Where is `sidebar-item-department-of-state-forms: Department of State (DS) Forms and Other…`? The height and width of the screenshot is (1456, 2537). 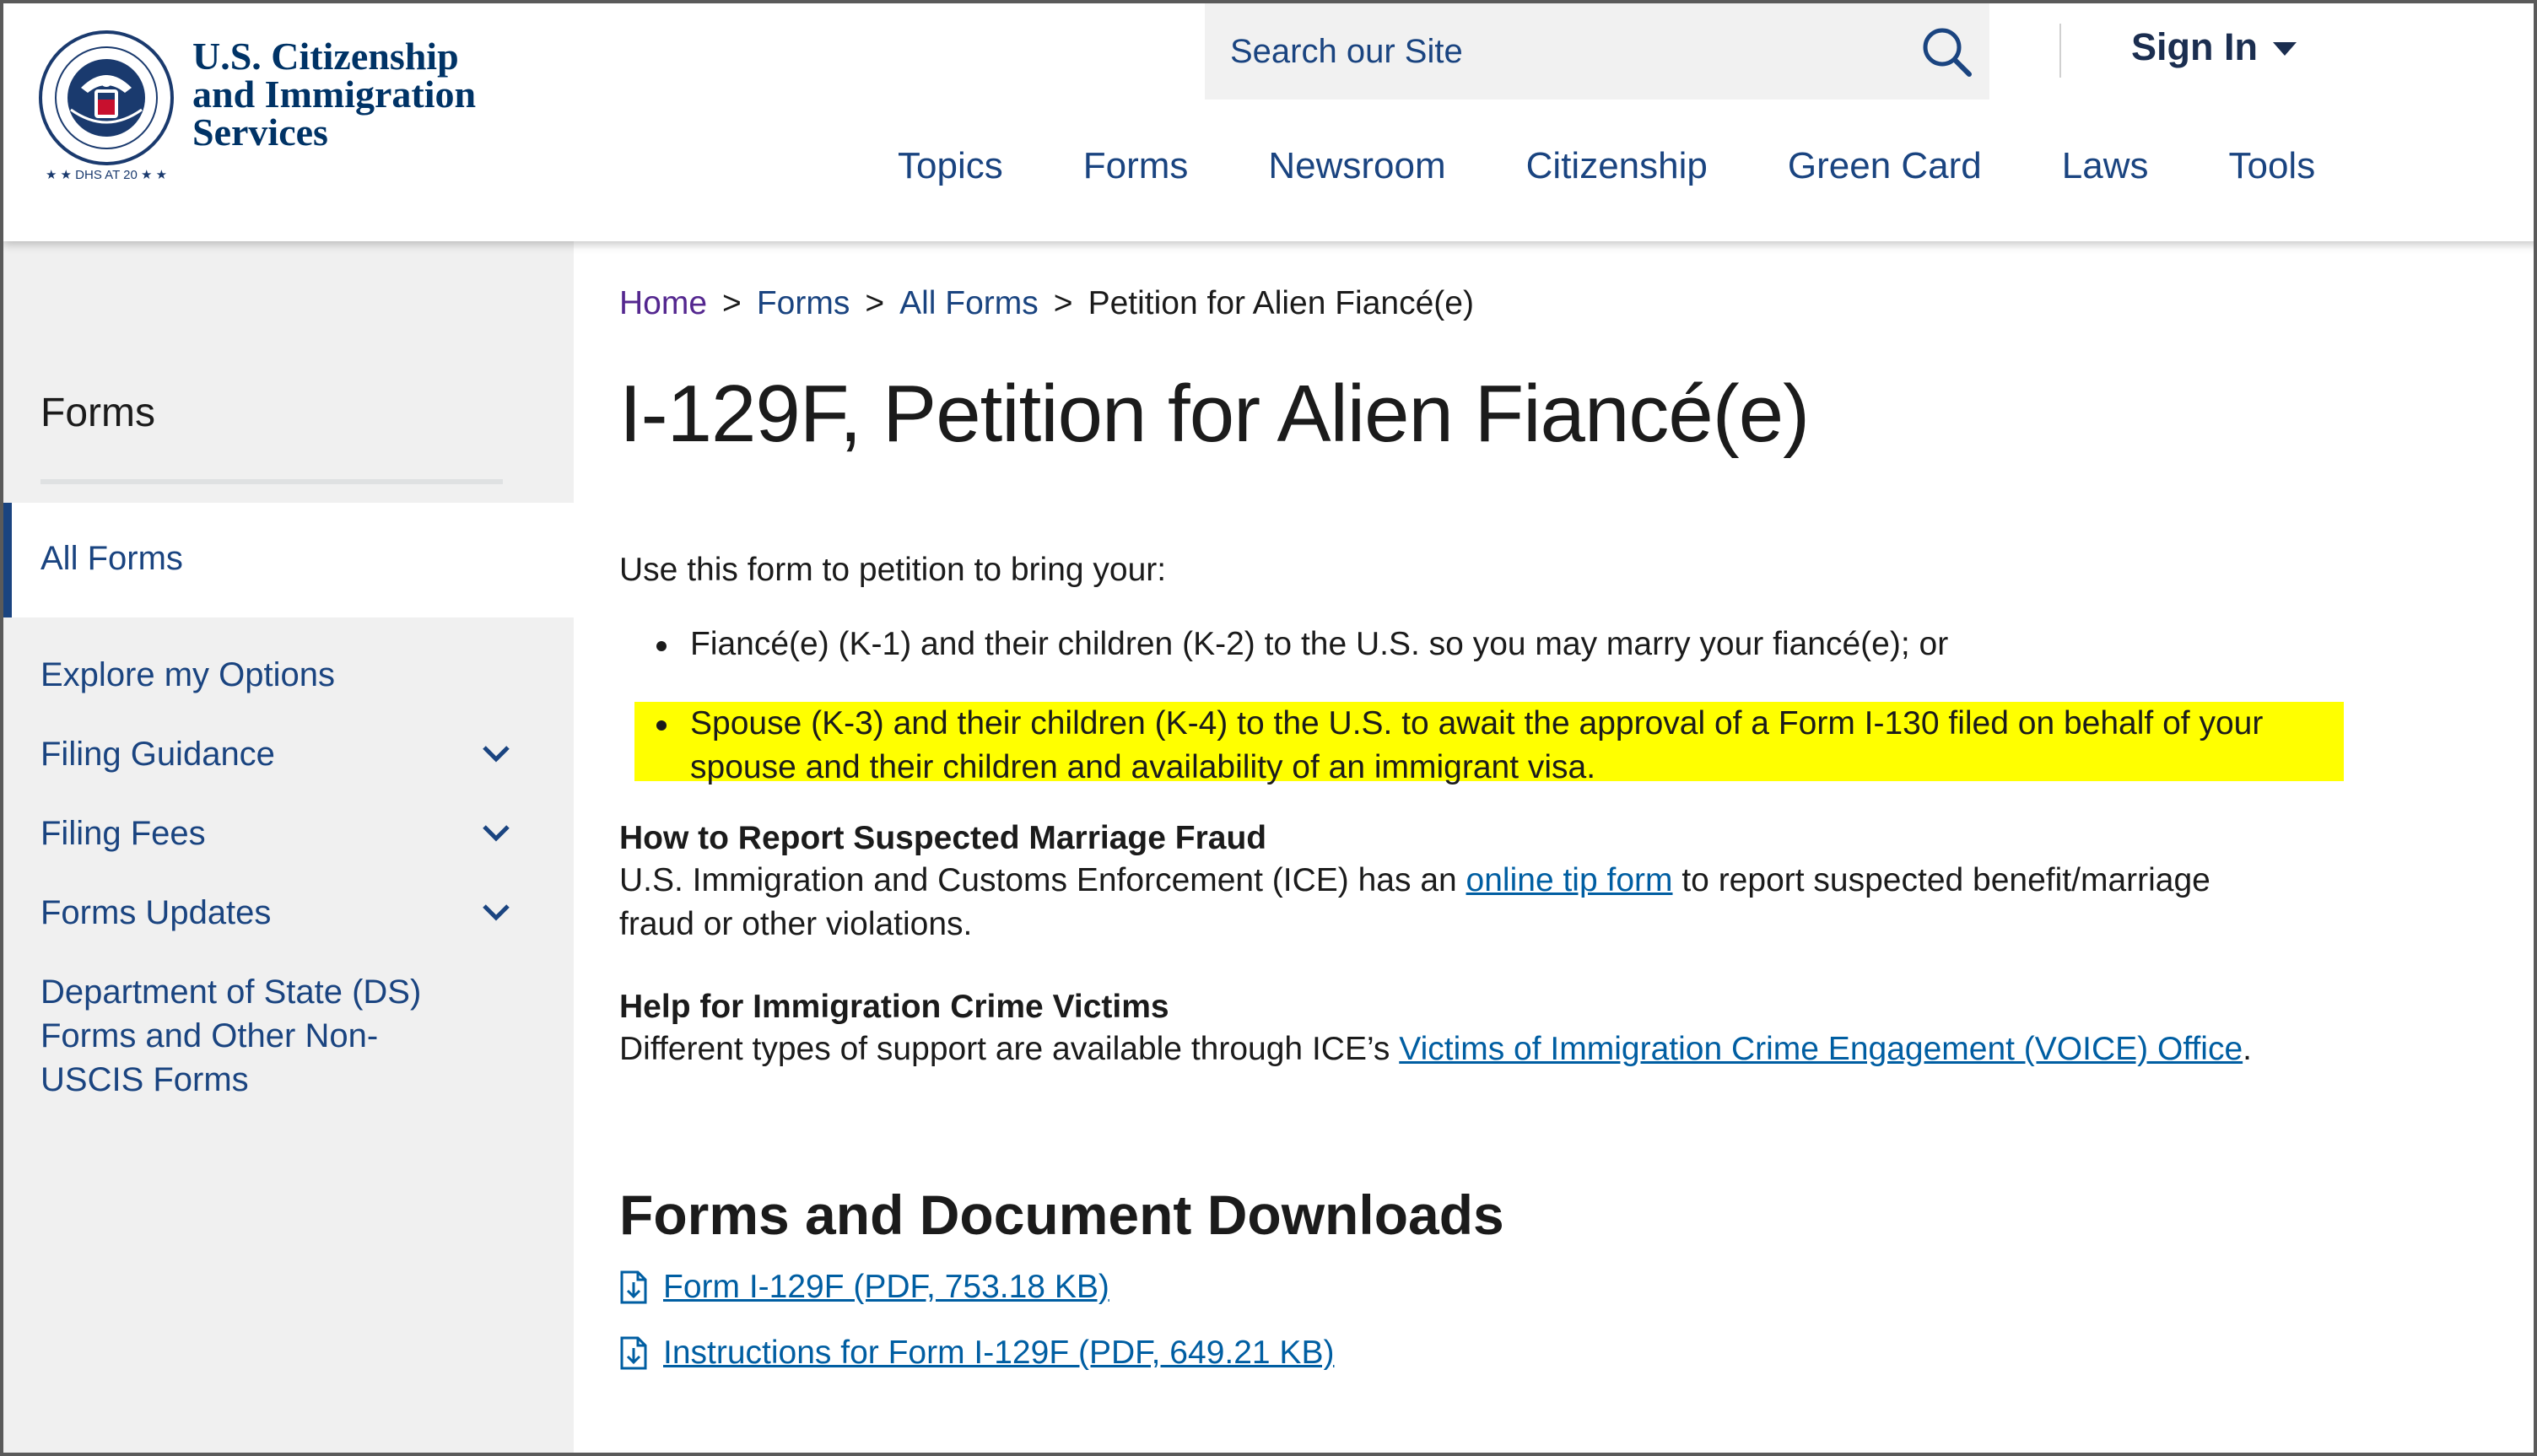
sidebar-item-department-of-state-forms: Department of State (DS) Forms and Other… is located at coordinates (235, 1036).